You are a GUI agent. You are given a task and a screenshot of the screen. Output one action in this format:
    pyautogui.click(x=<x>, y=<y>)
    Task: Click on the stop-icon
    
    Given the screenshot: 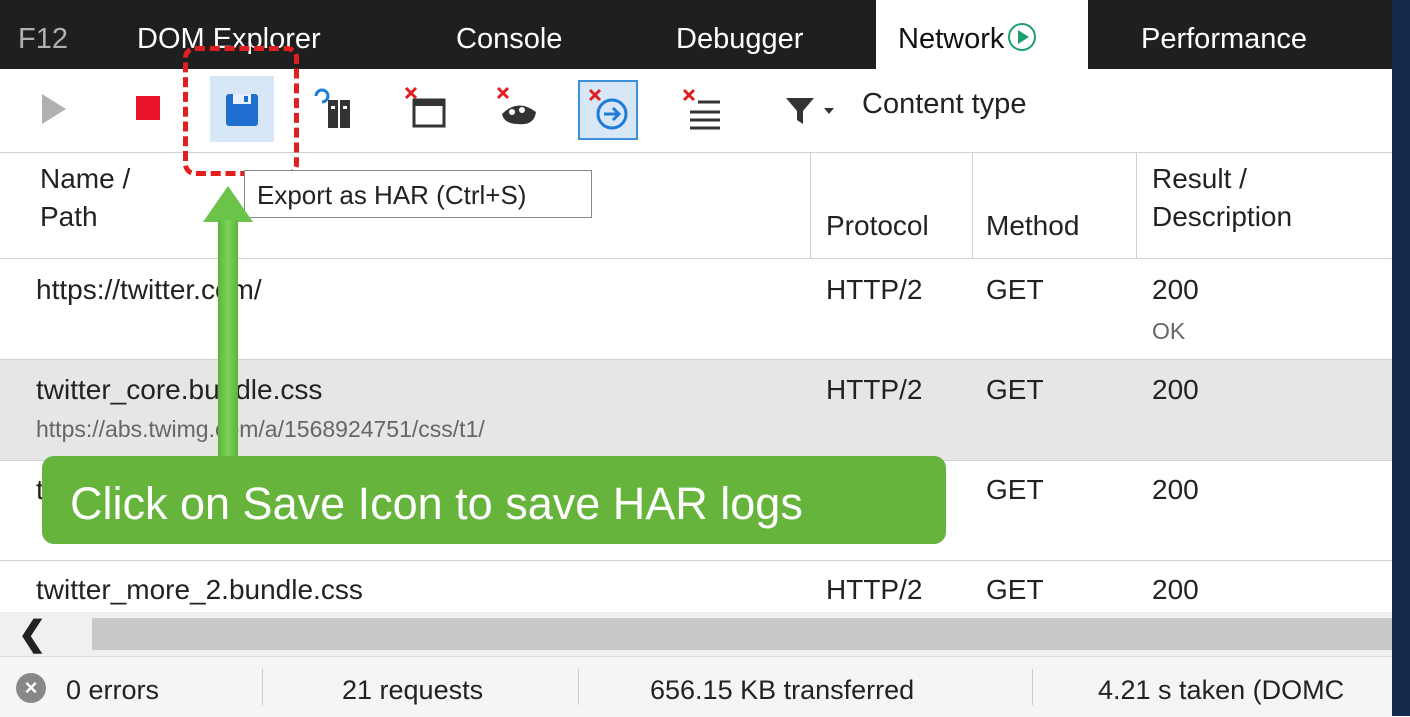 What is the action you would take?
    pyautogui.click(x=149, y=109)
    